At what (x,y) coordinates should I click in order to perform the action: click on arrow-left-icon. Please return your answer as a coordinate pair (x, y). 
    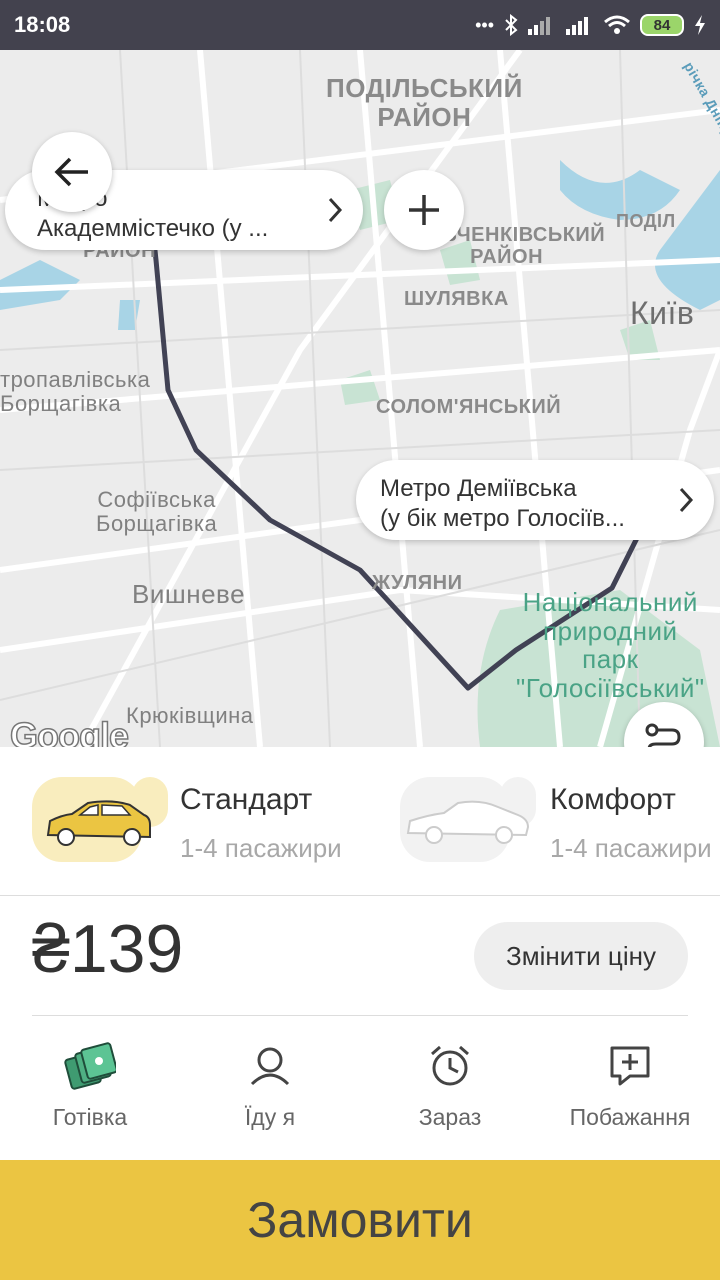
    Looking at the image, I should click on (71, 172).